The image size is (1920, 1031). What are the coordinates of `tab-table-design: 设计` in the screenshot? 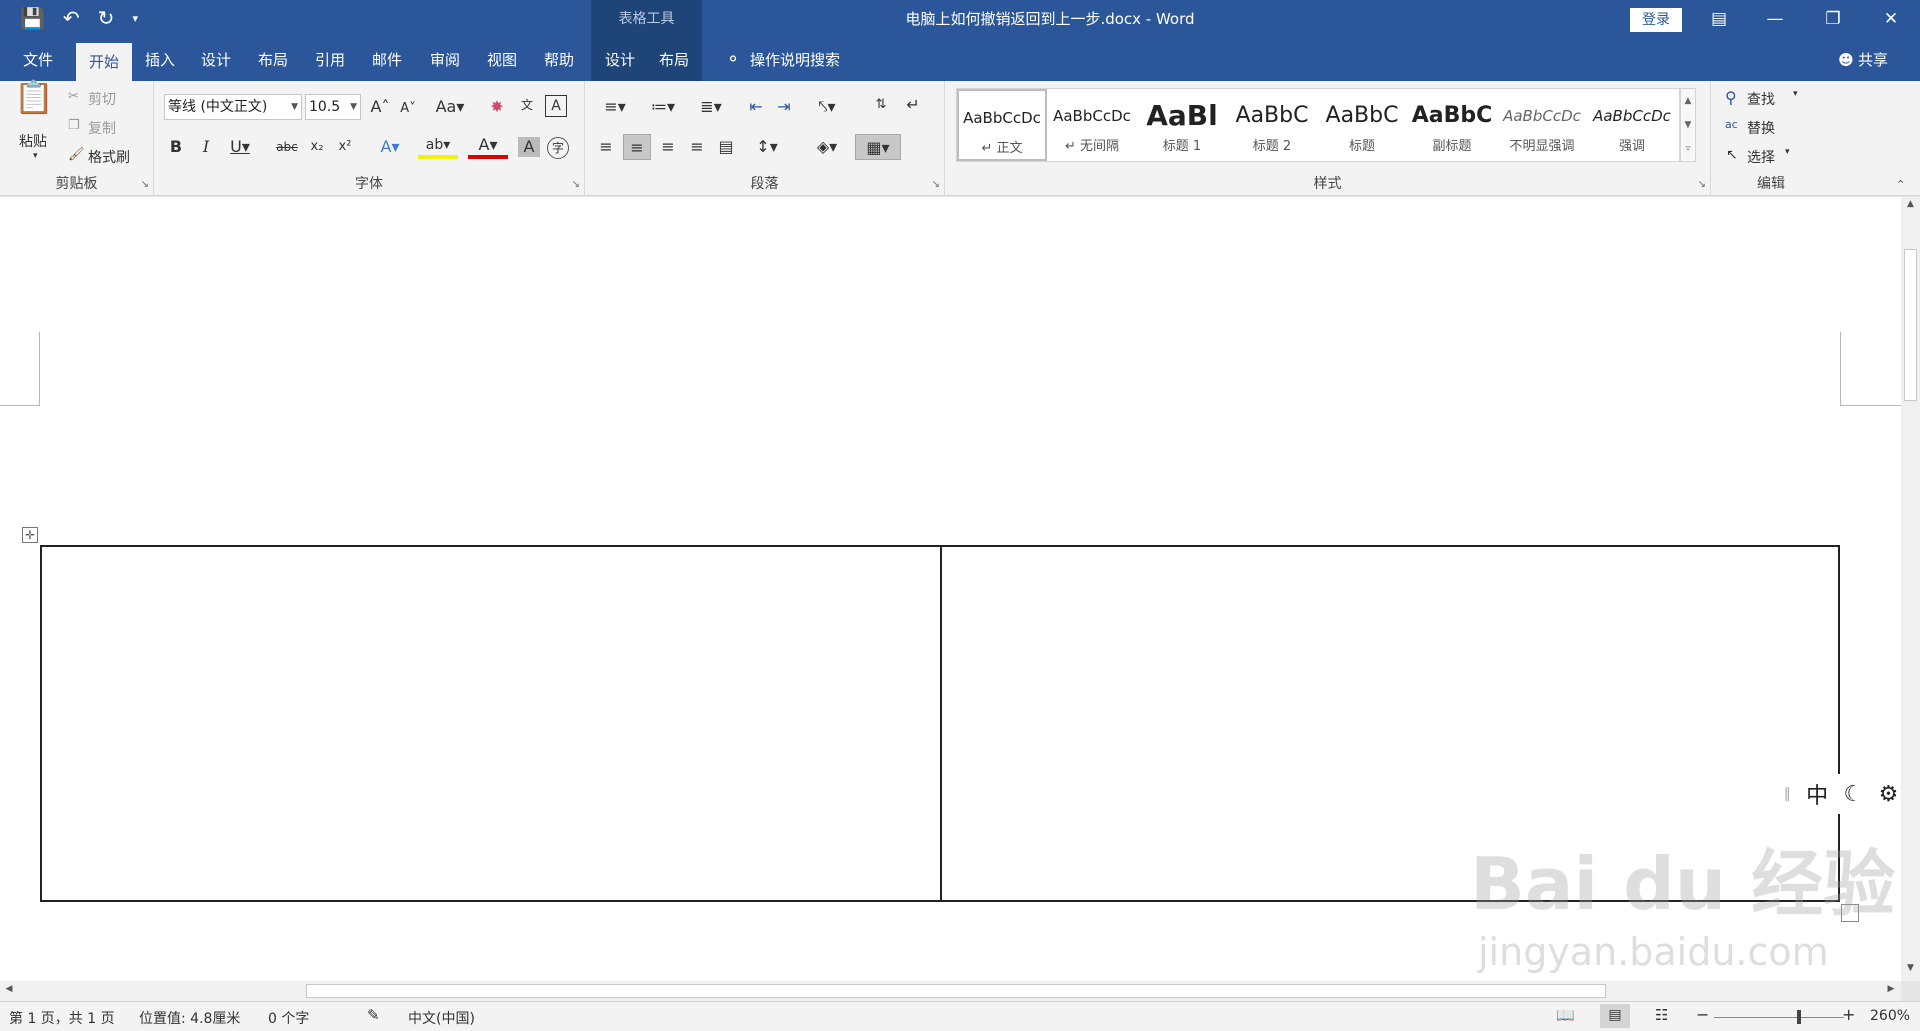 It's located at (620, 60).